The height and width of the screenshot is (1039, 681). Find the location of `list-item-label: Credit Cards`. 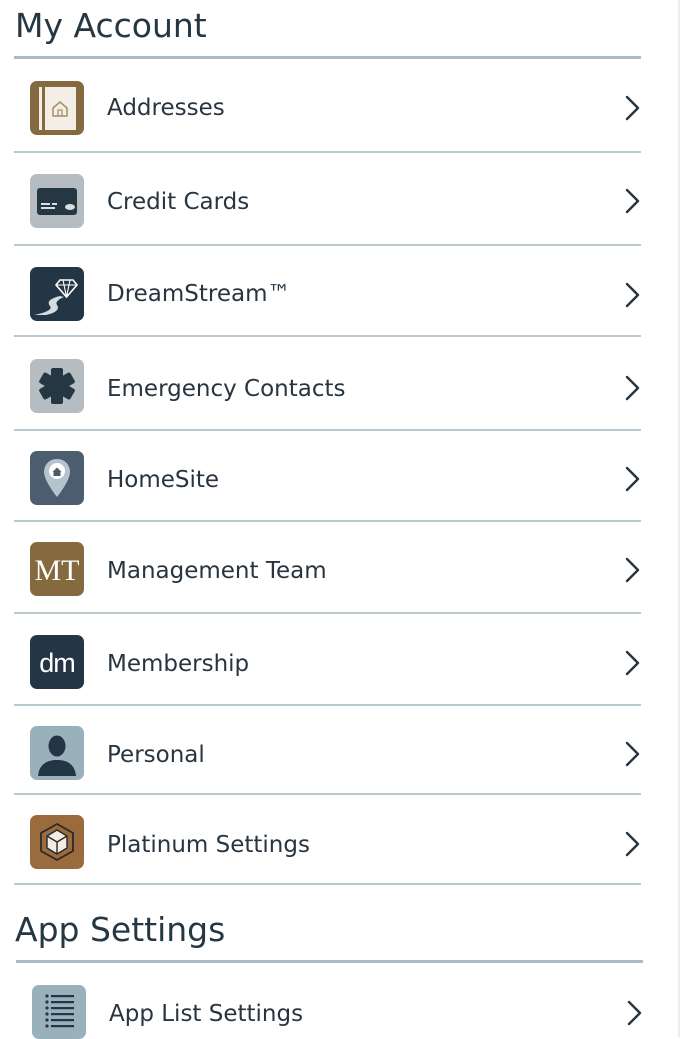

list-item-label: Credit Cards is located at coordinates (178, 202).